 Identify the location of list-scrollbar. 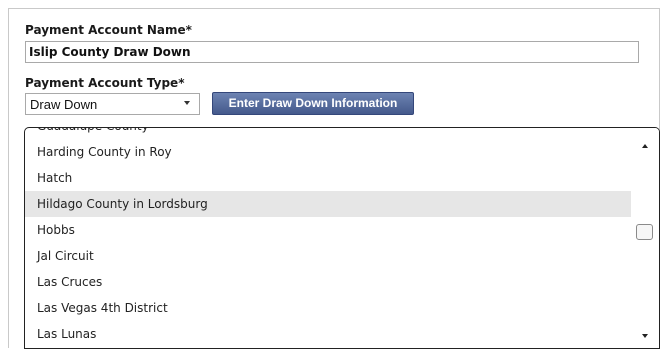
(645, 238).